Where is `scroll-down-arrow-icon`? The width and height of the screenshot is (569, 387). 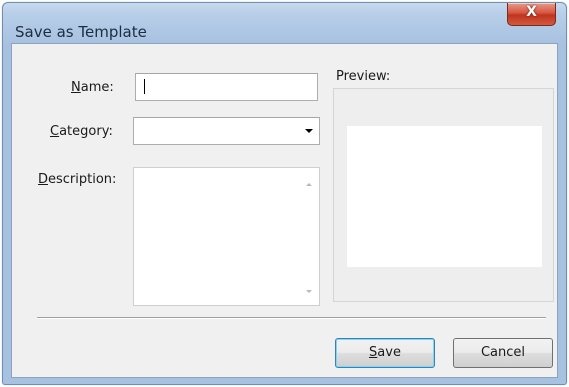 scroll-down-arrow-icon is located at coordinates (309, 291).